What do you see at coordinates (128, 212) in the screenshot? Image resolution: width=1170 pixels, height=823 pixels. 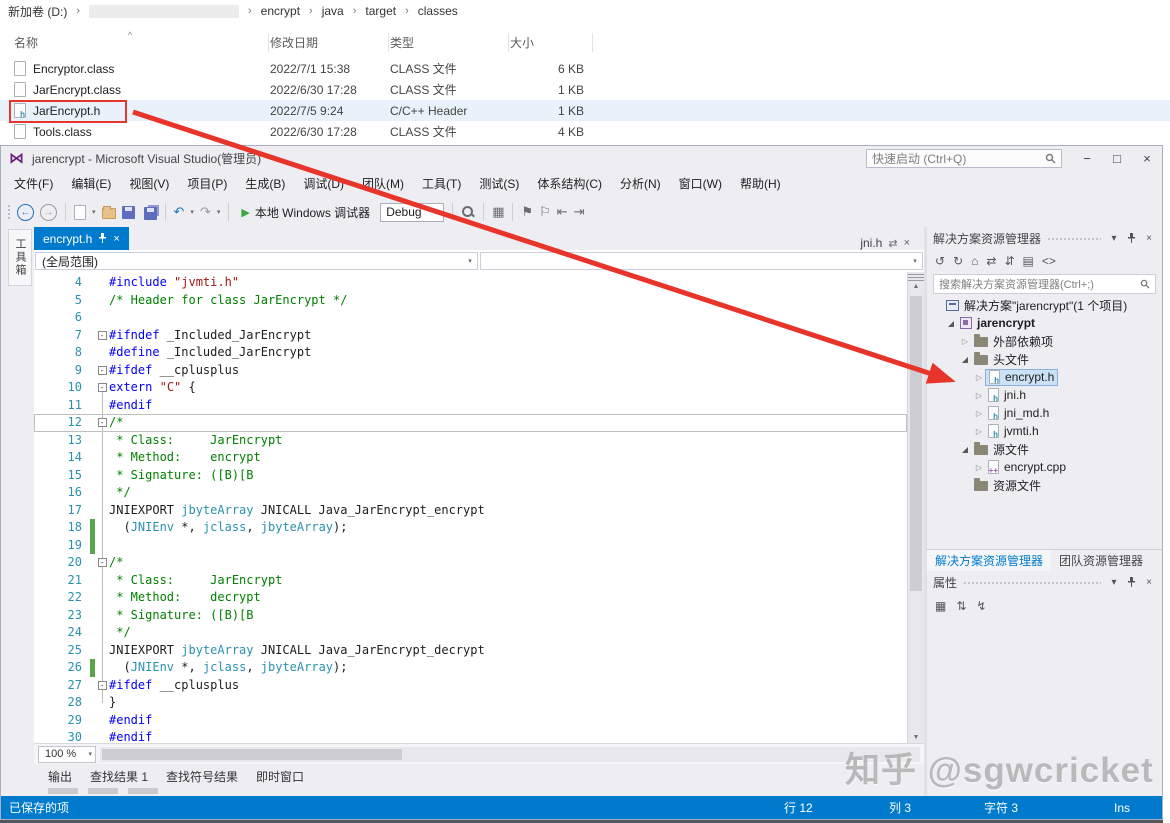 I see `save-icon` at bounding box center [128, 212].